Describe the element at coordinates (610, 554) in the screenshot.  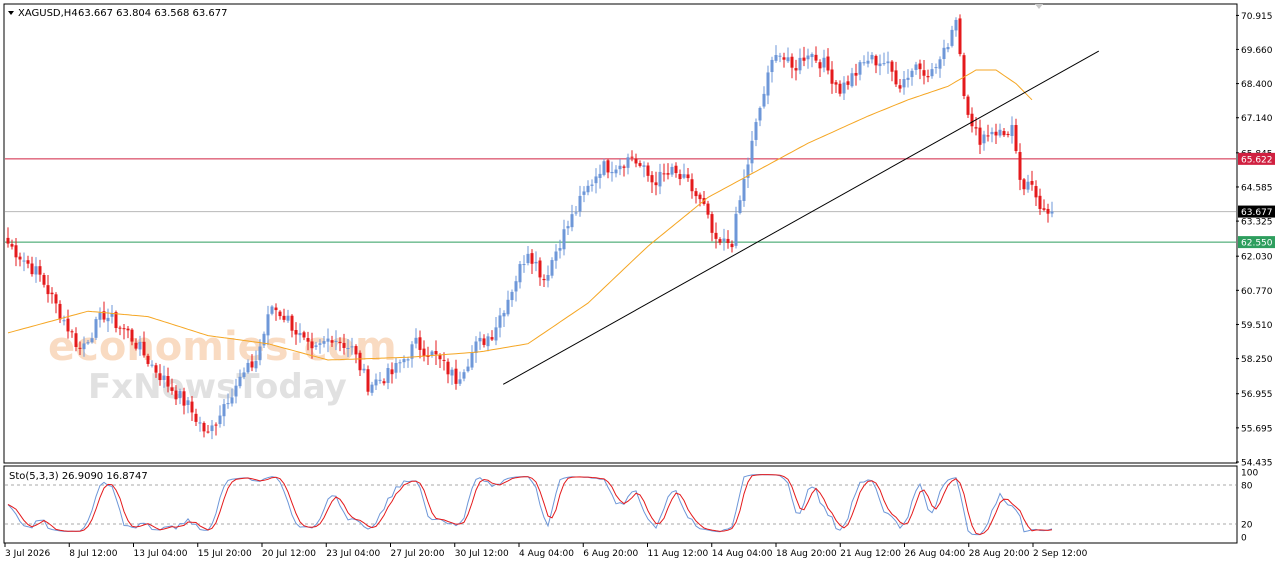
I see `time-axis-label: 6 Aug 20:00` at that location.